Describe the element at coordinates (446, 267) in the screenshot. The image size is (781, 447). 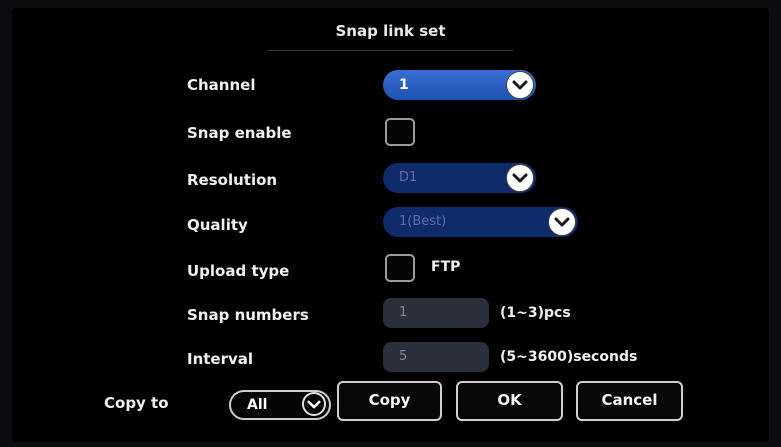
I see `ftp-option-label: FTP` at that location.